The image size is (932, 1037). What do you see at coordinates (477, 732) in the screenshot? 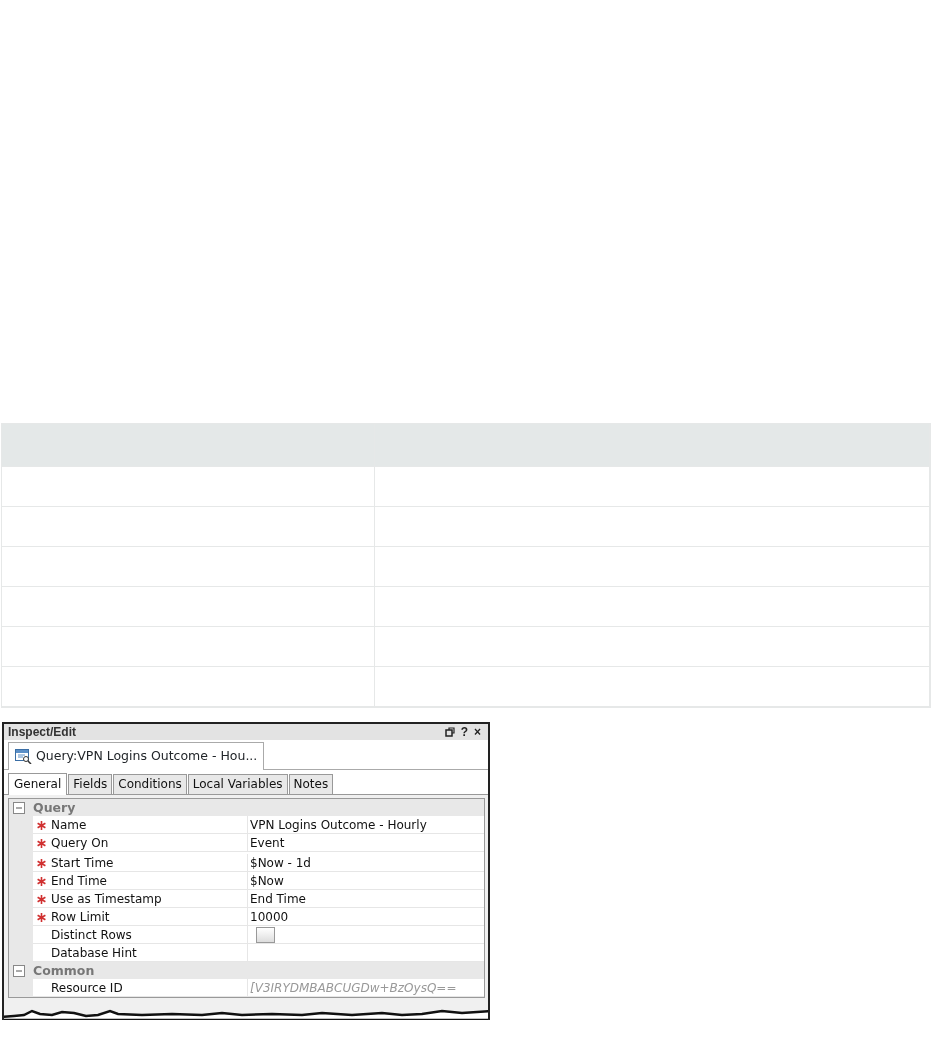
I see `panel-control-button: ×` at bounding box center [477, 732].